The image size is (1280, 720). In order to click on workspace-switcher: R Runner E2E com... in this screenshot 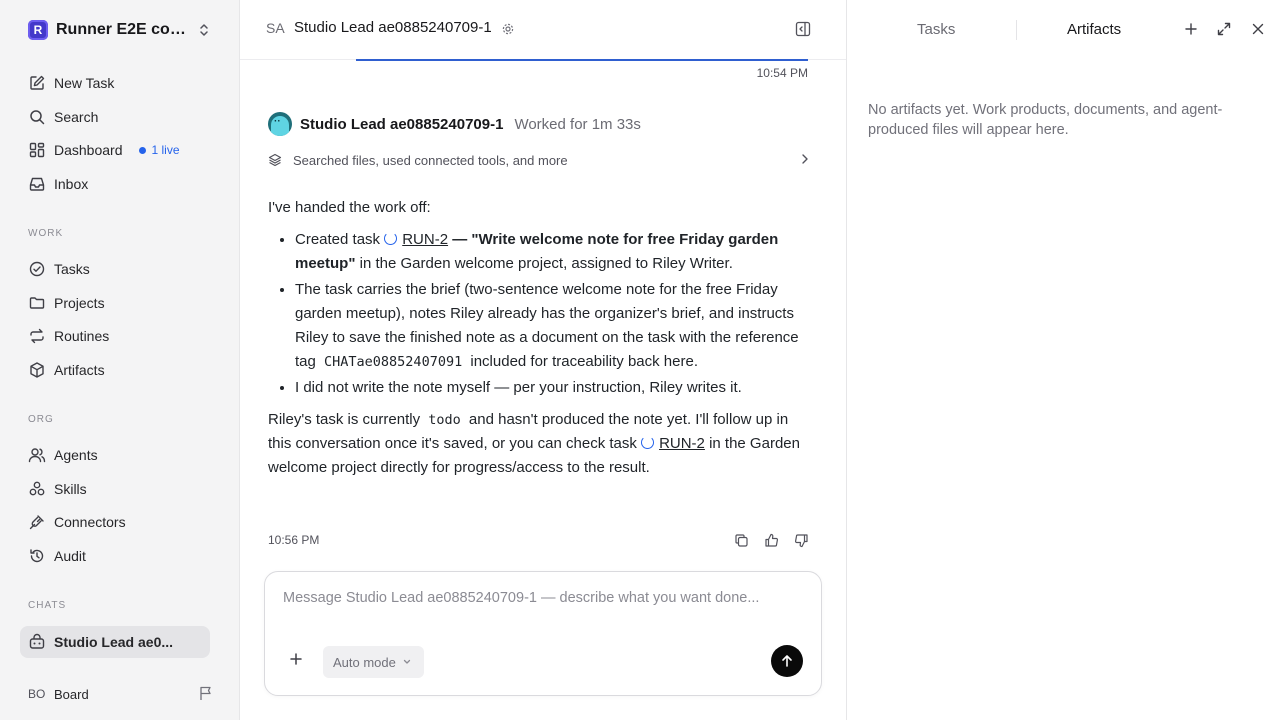, I will do `click(121, 30)`.